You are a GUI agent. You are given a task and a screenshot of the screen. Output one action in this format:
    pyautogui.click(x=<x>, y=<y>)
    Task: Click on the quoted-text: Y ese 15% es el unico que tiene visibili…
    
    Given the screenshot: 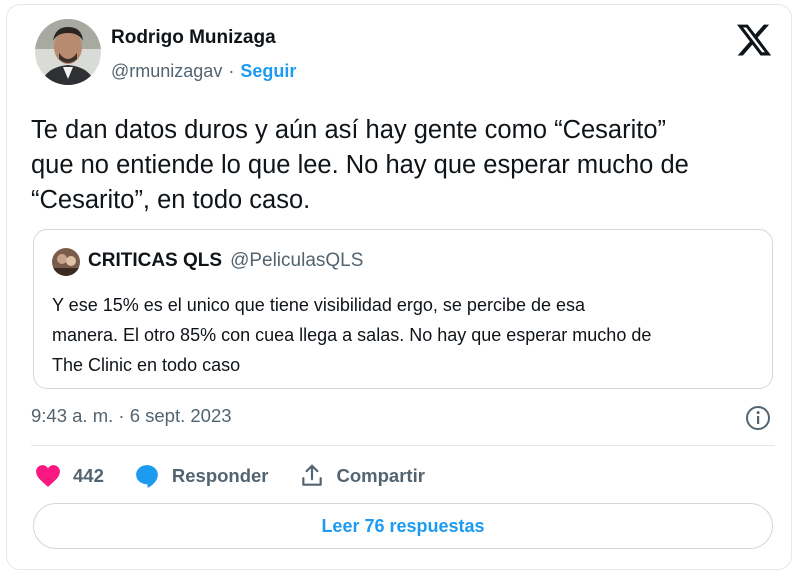 What is the action you would take?
    pyautogui.click(x=352, y=335)
    